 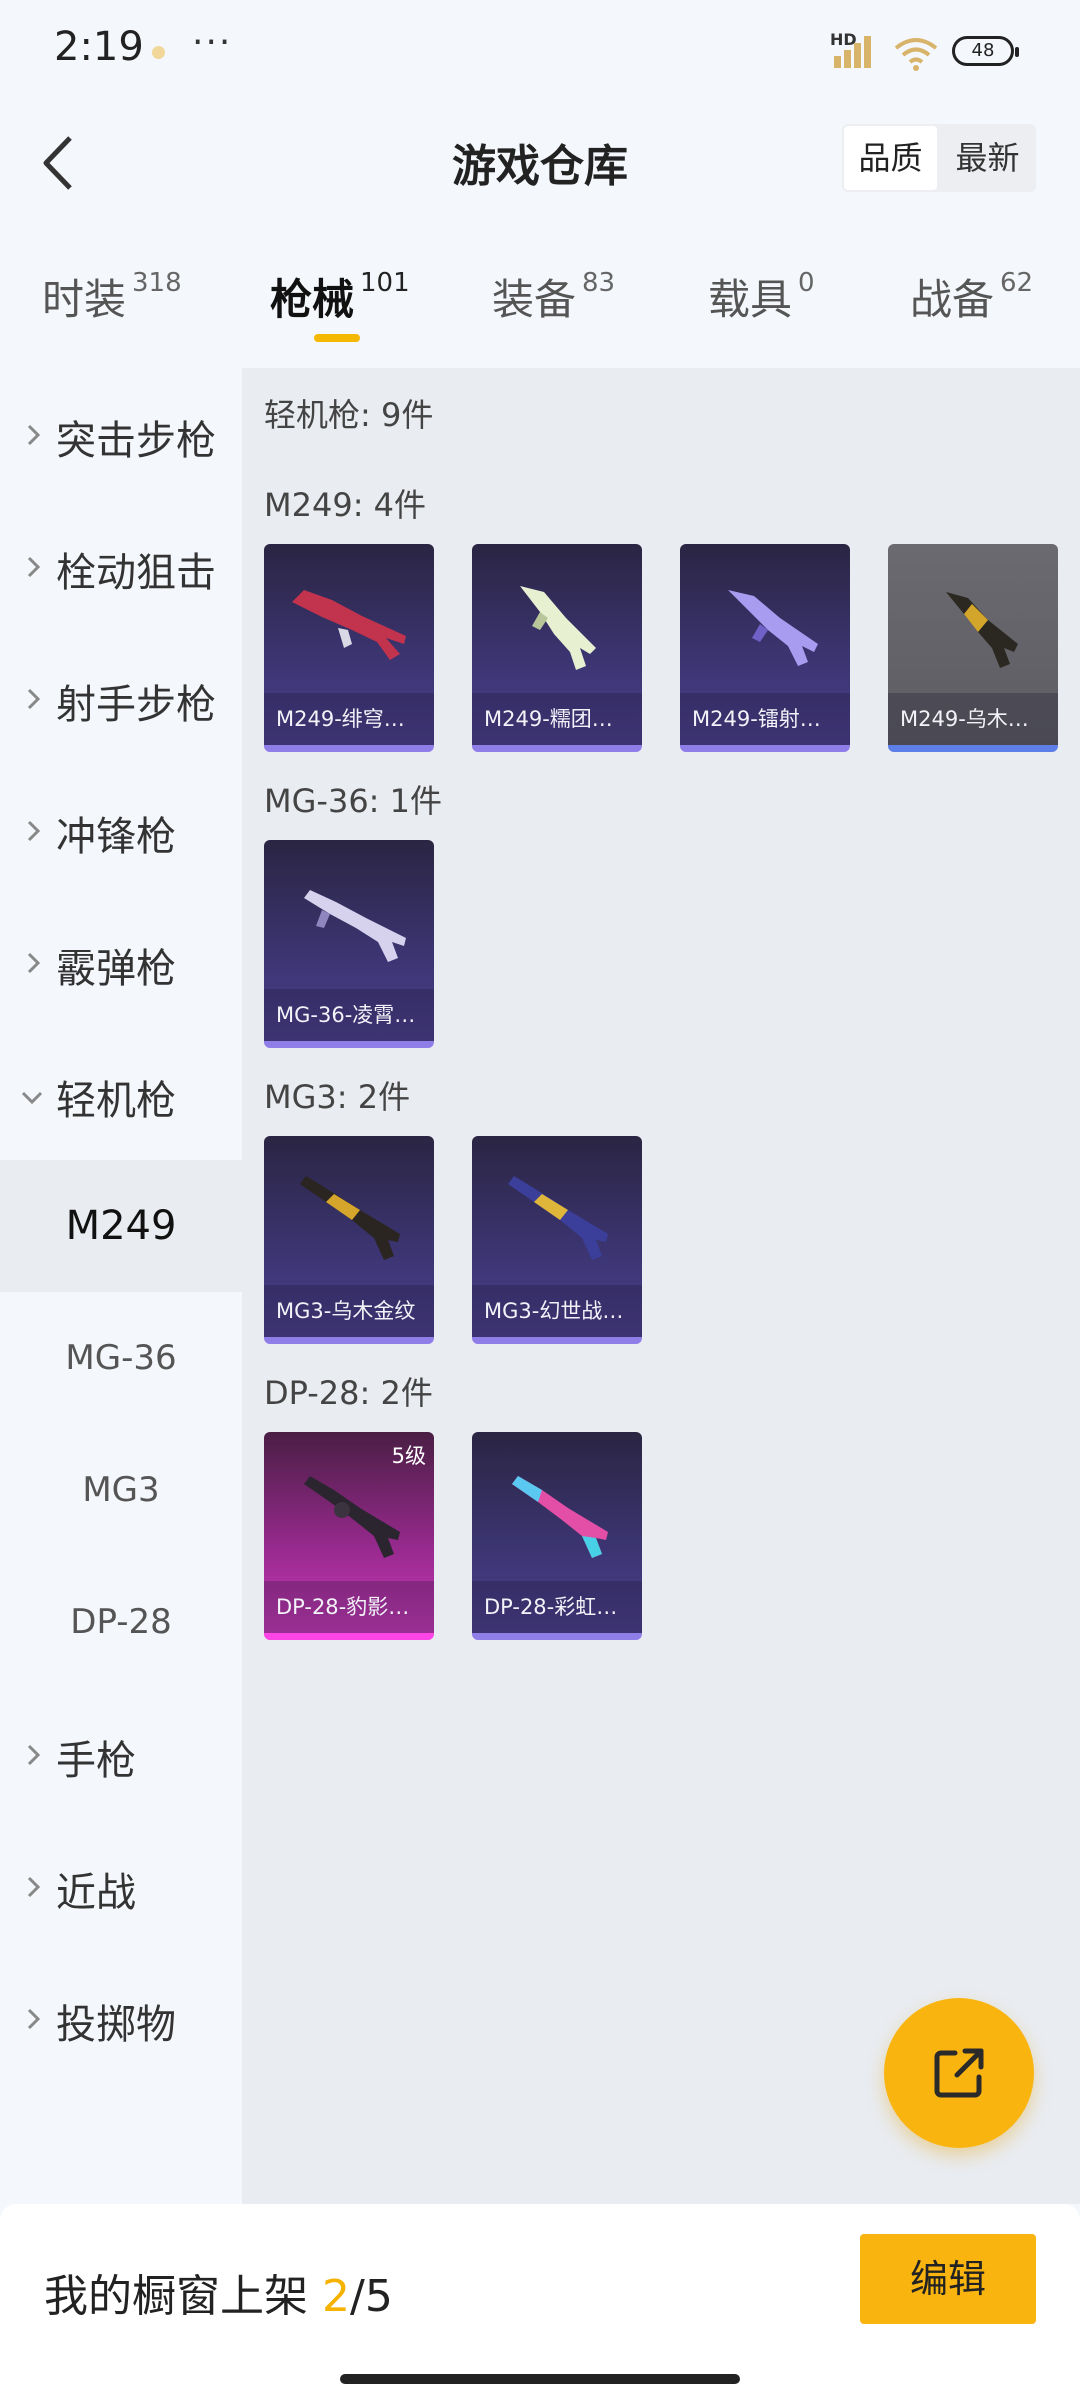 What do you see at coordinates (349, 415) in the screenshot?
I see `category-total: 轻机枪: 9件` at bounding box center [349, 415].